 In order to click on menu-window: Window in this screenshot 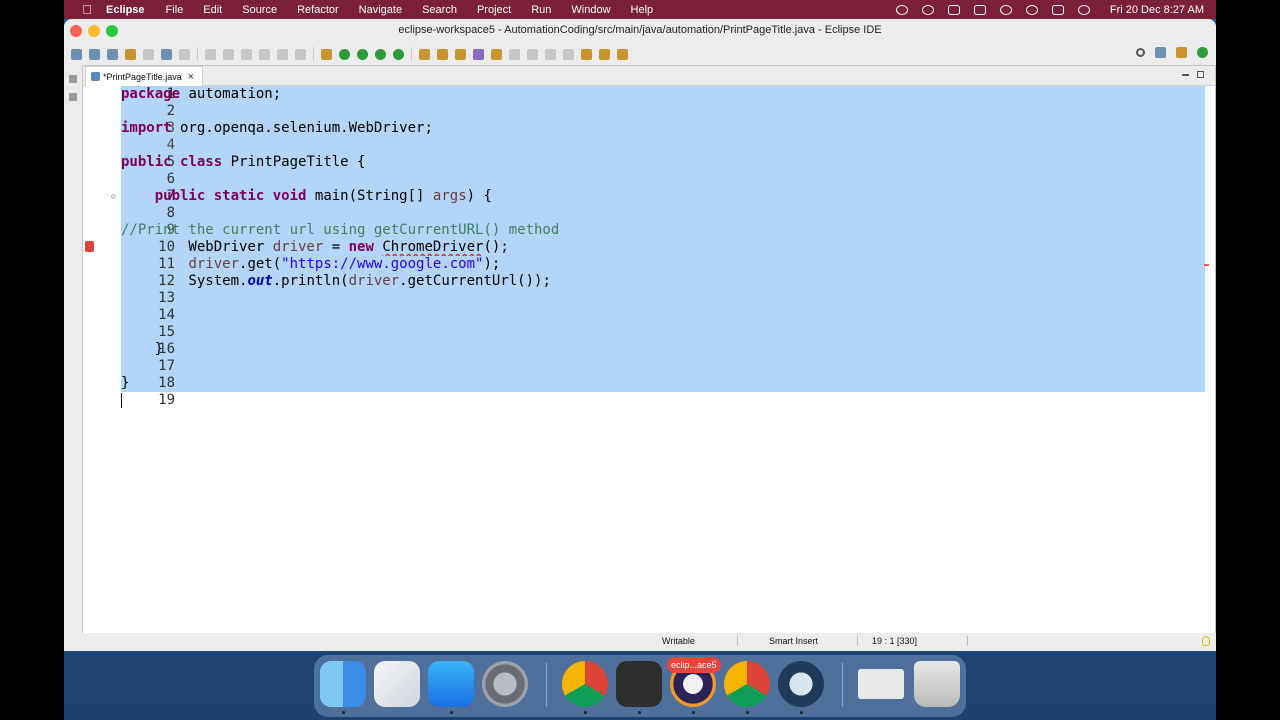, I will do `click(590, 10)`.